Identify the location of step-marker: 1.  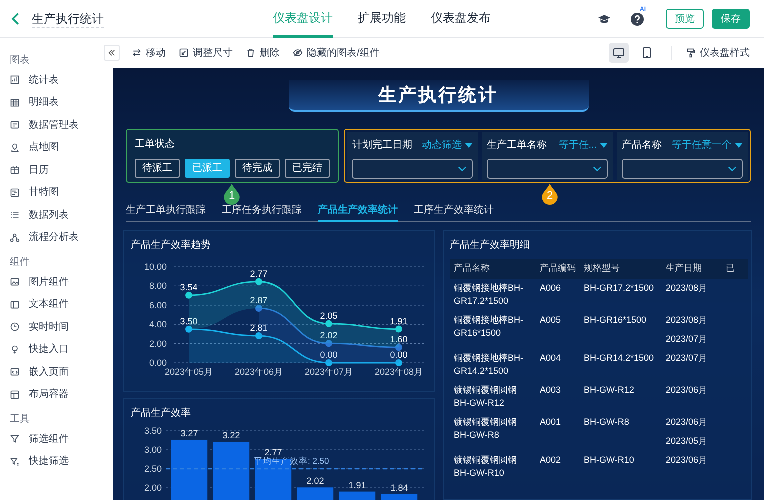
(232, 194).